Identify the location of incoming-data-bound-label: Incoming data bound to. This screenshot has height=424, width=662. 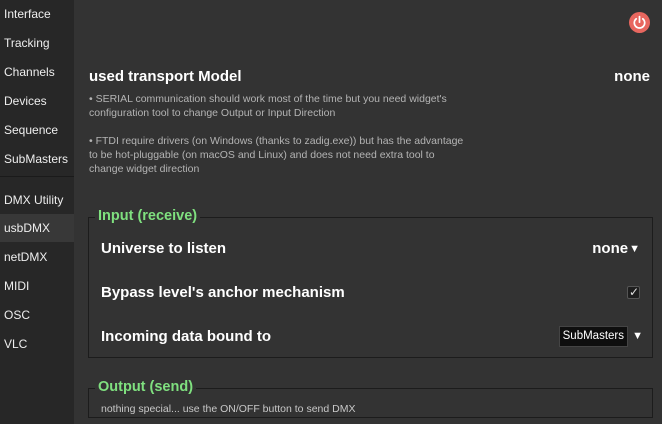
(186, 336).